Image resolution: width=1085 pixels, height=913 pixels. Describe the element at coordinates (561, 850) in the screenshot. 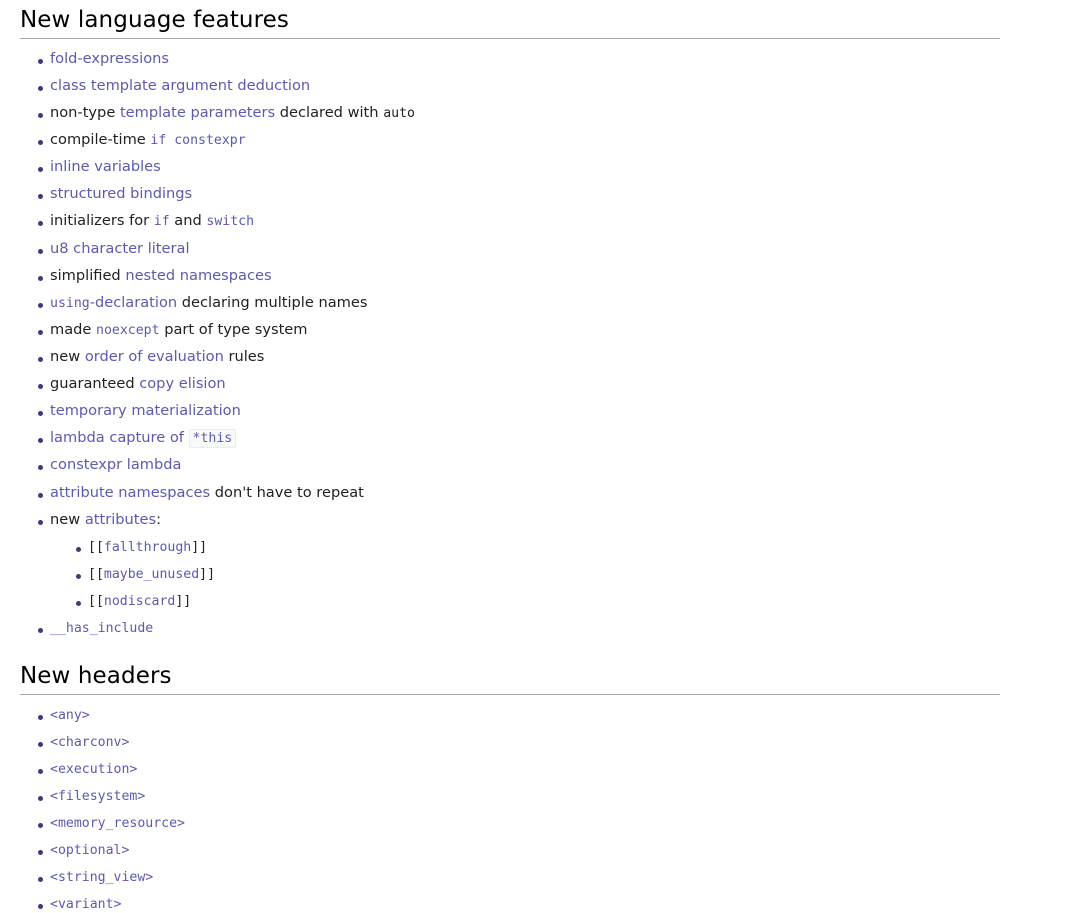

I see `list-item: <optional>` at that location.